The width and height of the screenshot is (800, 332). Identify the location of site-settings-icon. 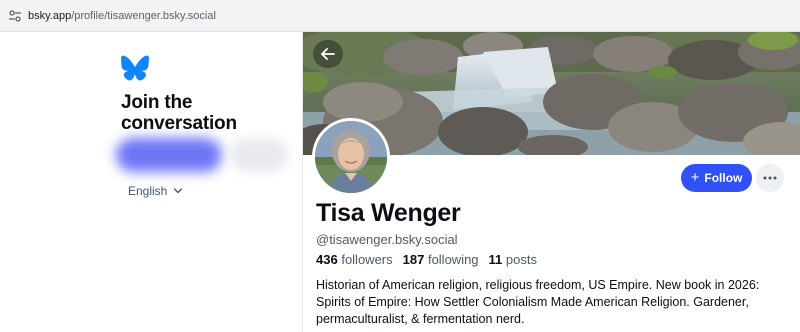
(15, 16).